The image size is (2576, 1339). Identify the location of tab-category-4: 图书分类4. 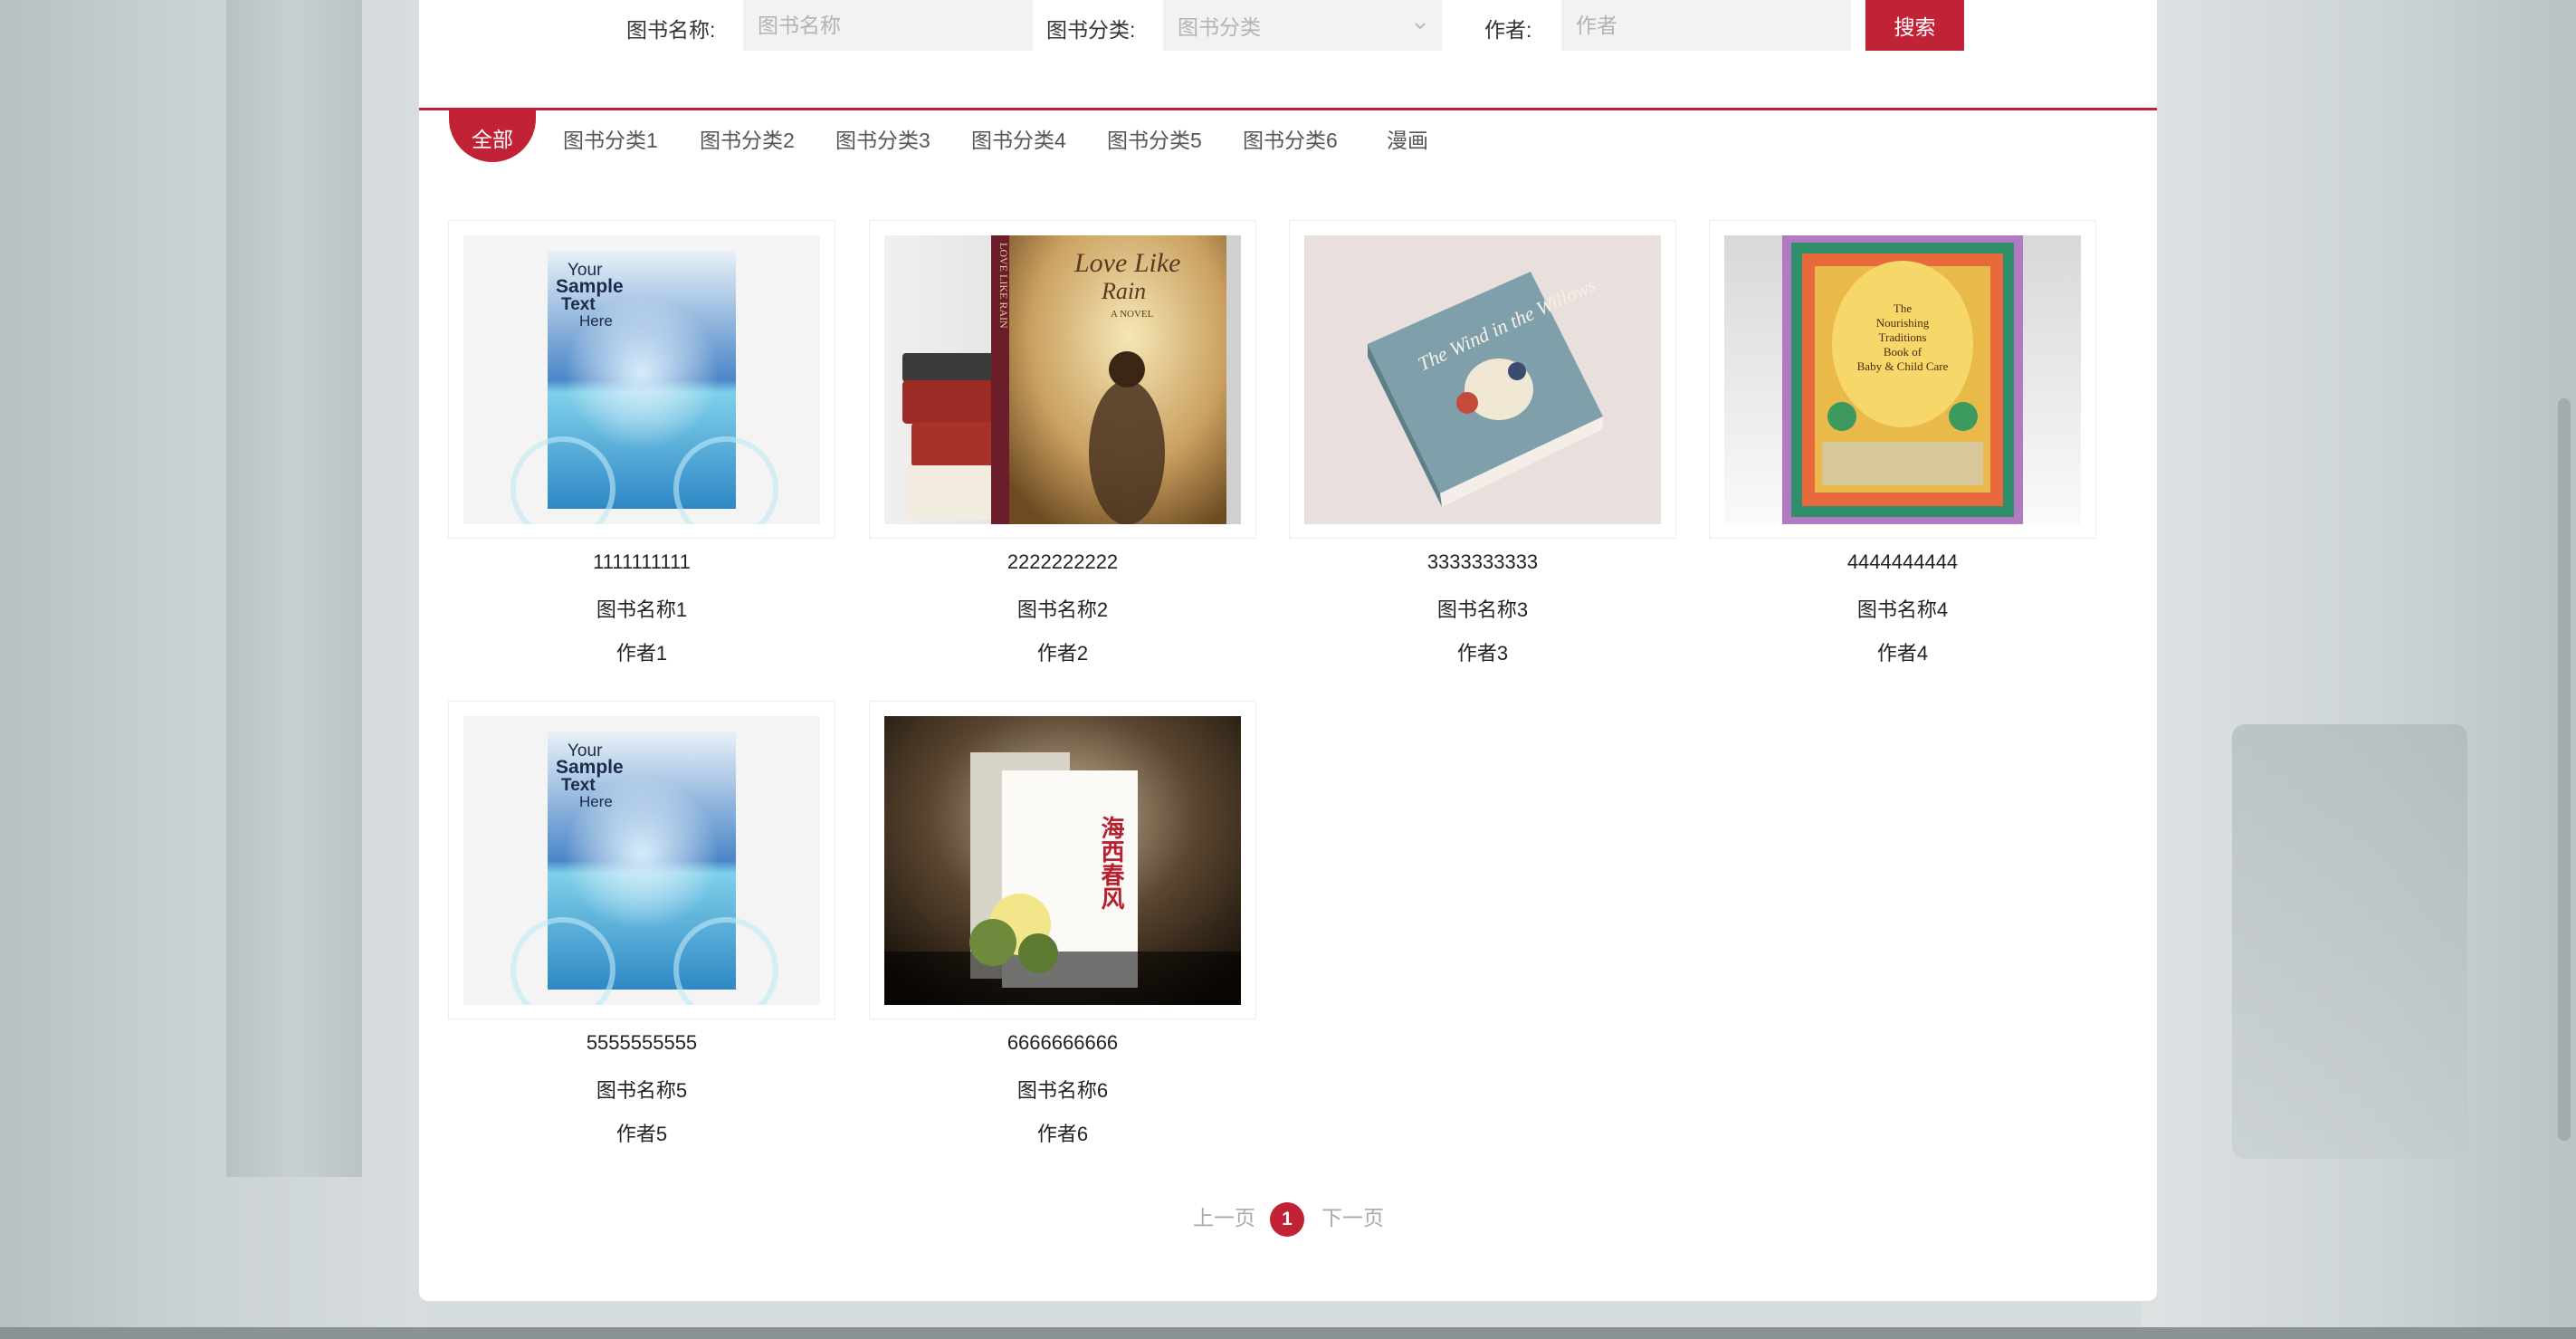
(1019, 138).